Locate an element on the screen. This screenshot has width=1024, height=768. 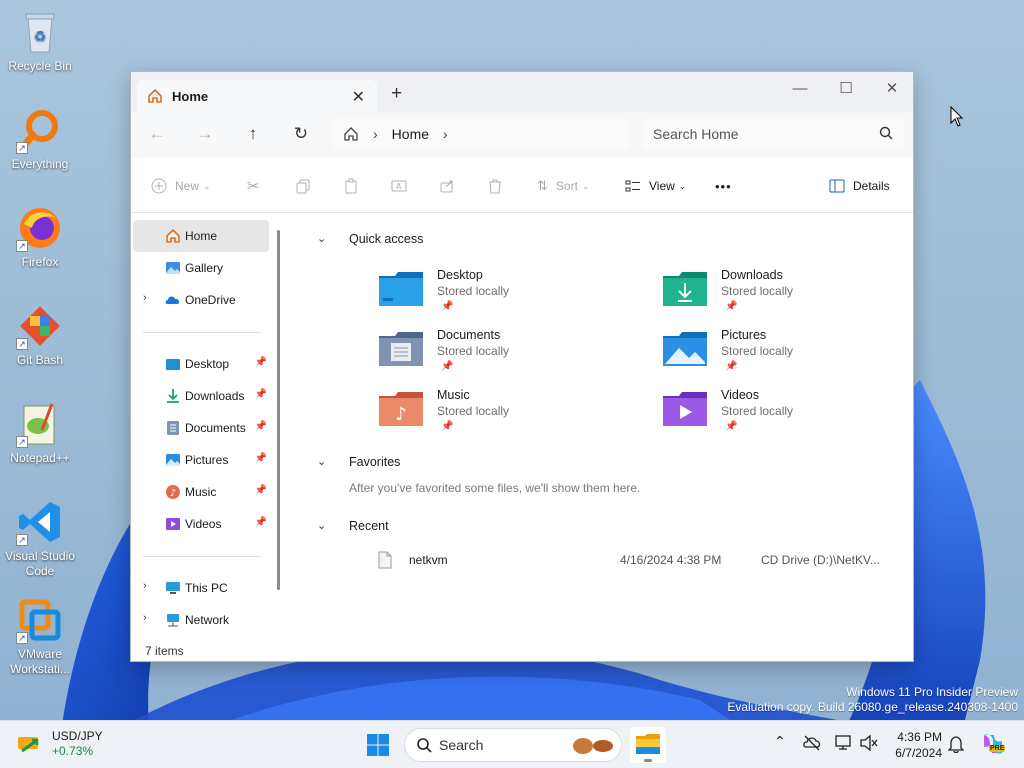
breadcrumb: › Home › is located at coordinates (481, 134).